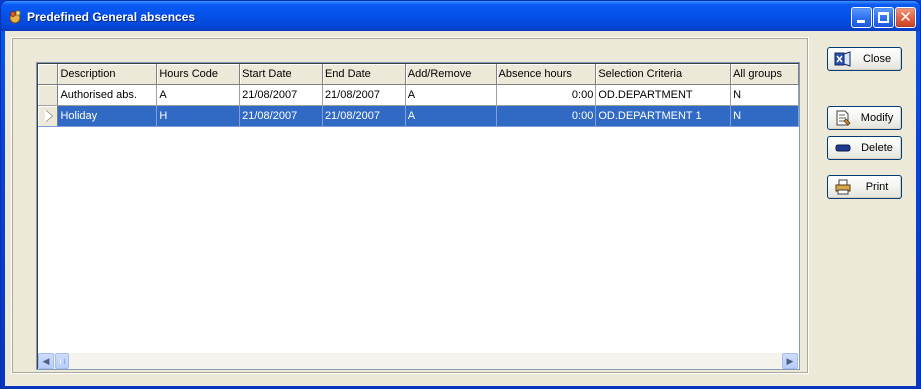 The height and width of the screenshot is (389, 921). Describe the element at coordinates (198, 116) in the screenshot. I see `cell-hours-code: H` at that location.